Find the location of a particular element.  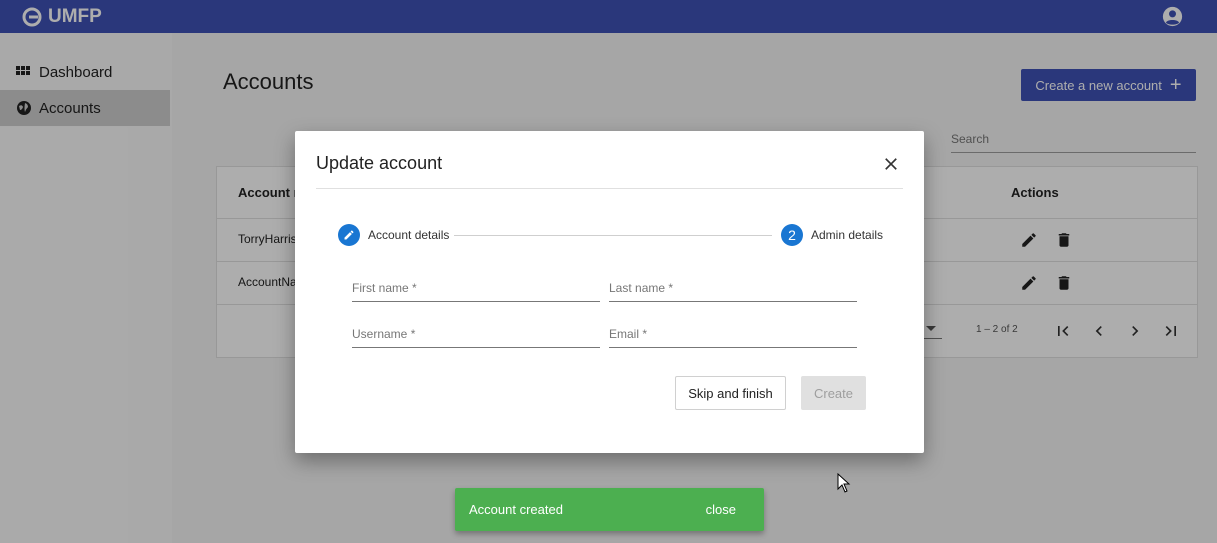

step-label: Account details is located at coordinates (409, 235).